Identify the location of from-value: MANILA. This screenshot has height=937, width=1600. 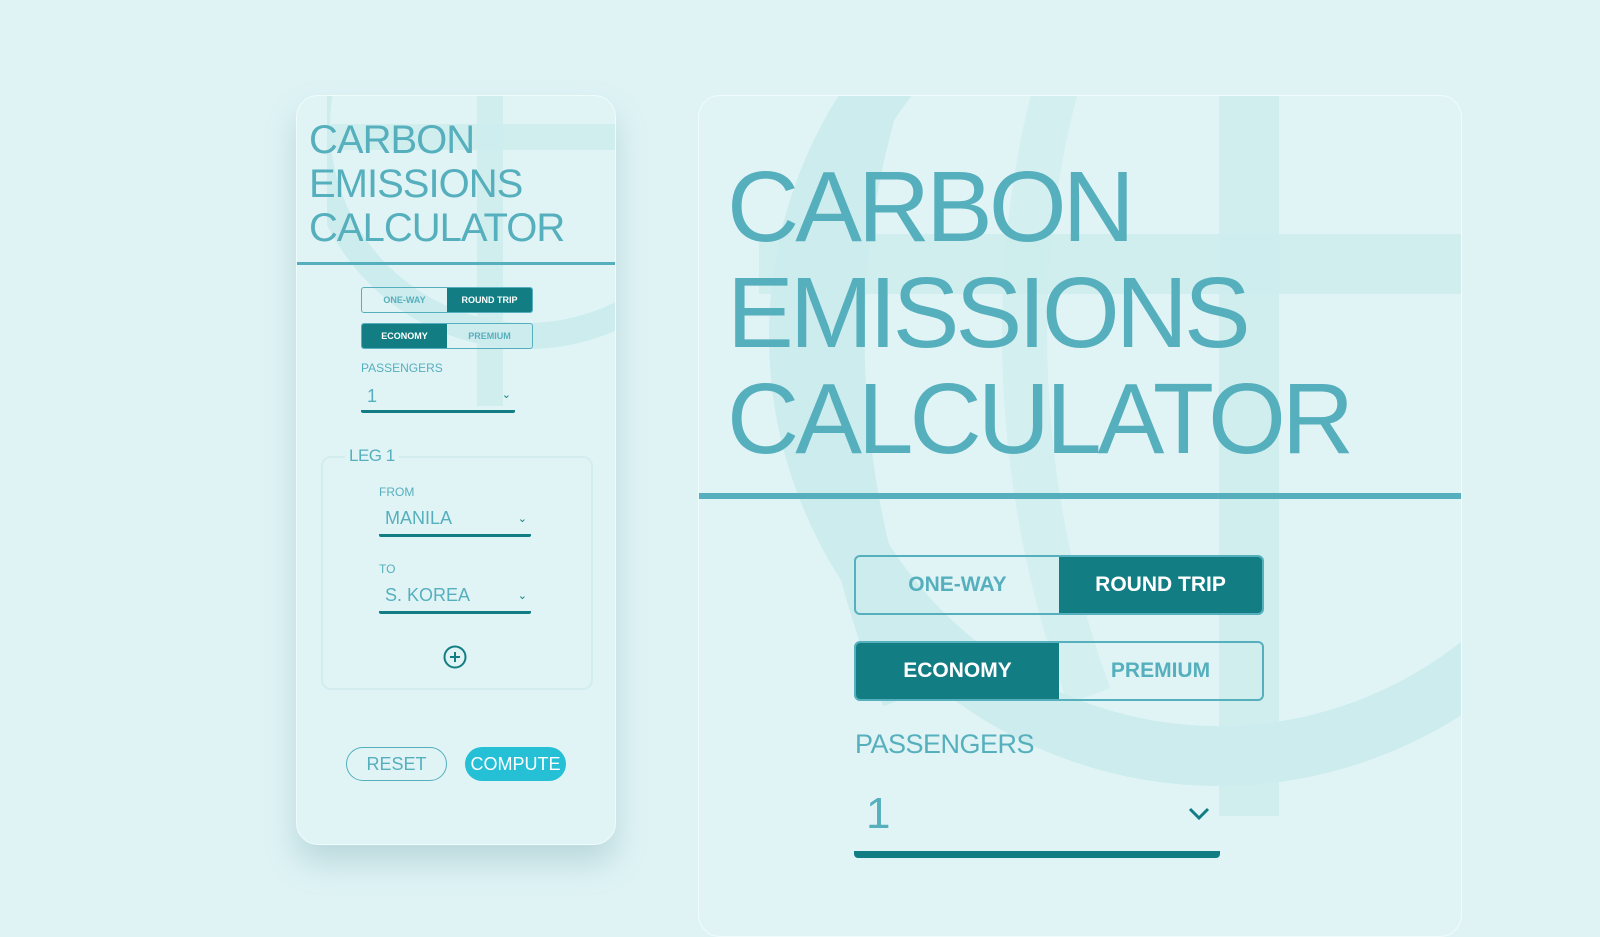
(419, 518).